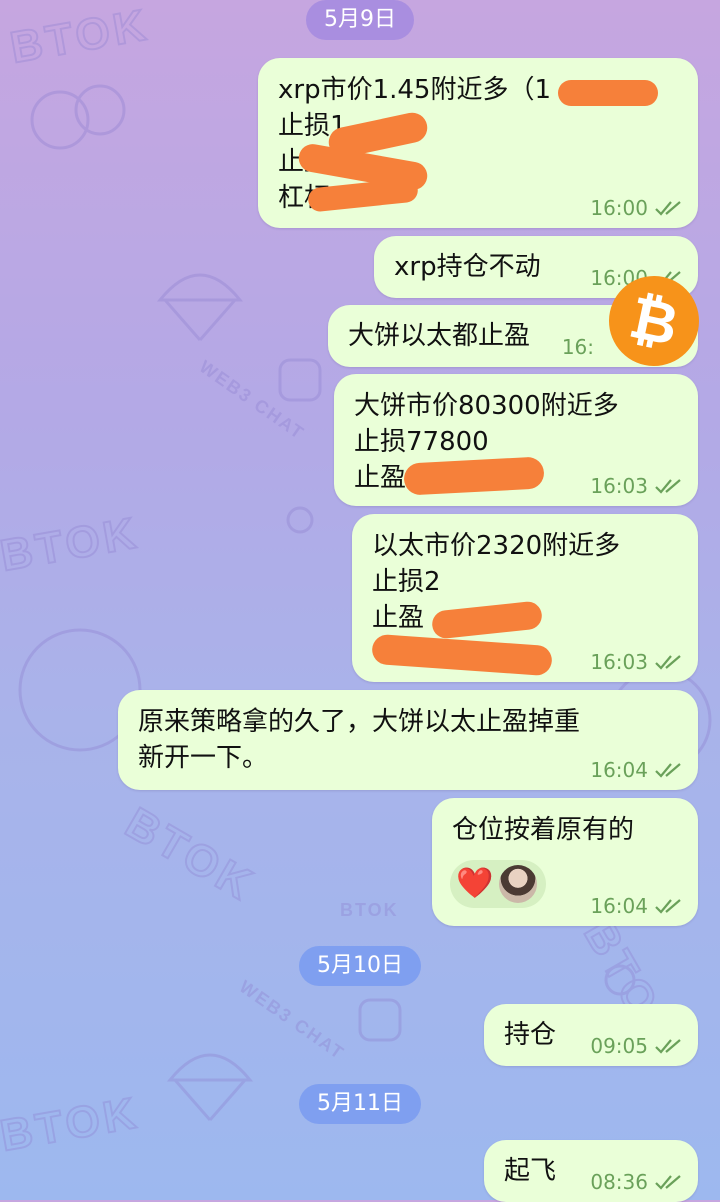  I want to click on message-time: 09:05, so click(619, 1046).